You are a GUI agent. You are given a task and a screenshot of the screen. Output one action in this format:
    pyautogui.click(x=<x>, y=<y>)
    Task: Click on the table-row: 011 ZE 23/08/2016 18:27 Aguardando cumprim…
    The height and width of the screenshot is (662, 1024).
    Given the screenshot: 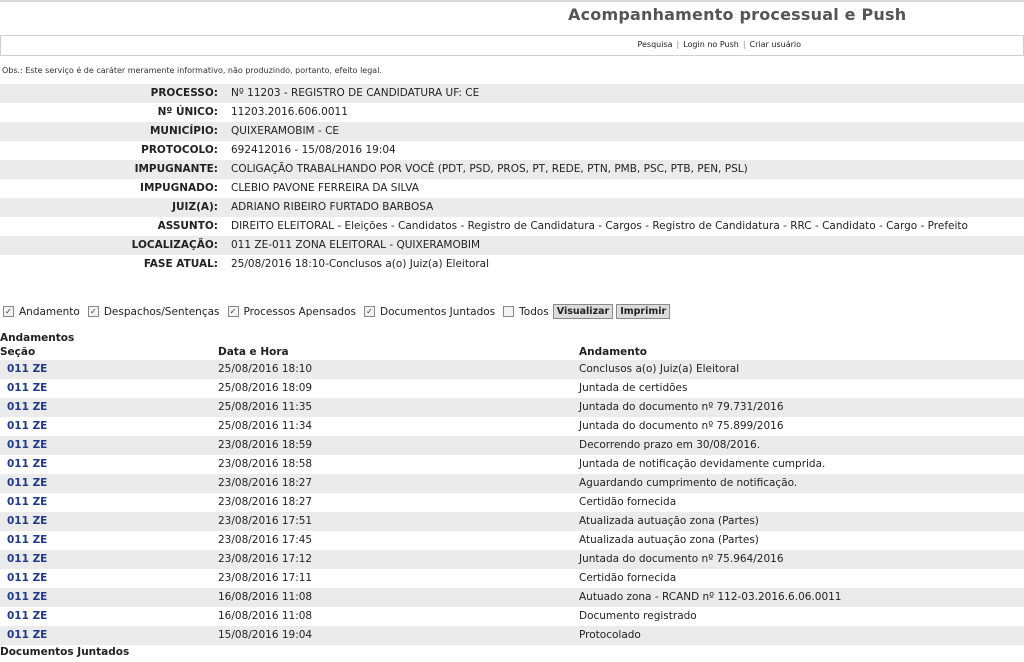 What is the action you would take?
    pyautogui.click(x=512, y=483)
    